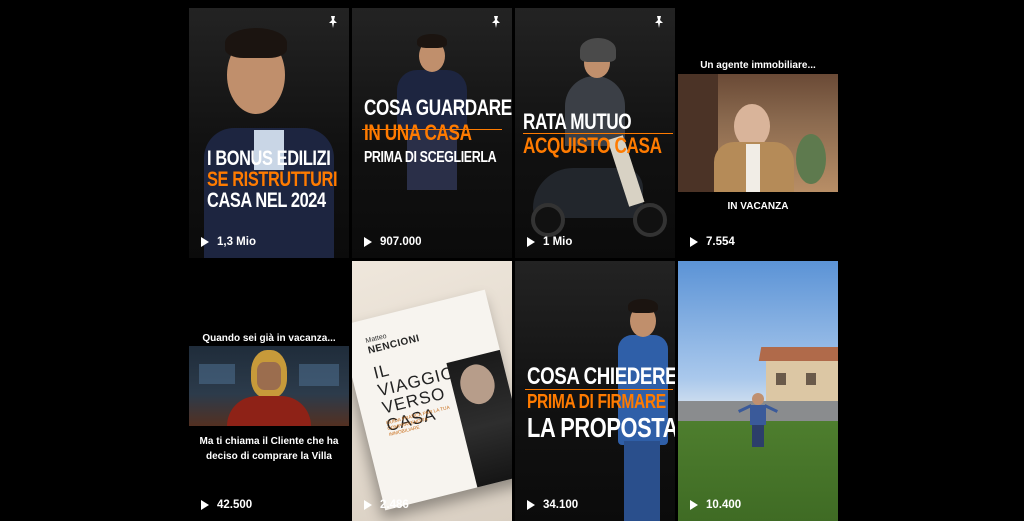  What do you see at coordinates (601, 376) in the screenshot?
I see `headline-line-1: COSA CHIEDERE` at bounding box center [601, 376].